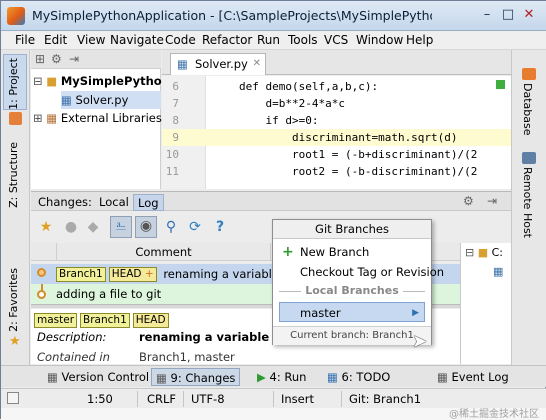 Image resolution: width=546 pixels, height=420 pixels. What do you see at coordinates (13, 300) in the screenshot?
I see `favorites-tool-tab: 2: Favorites` at bounding box center [13, 300].